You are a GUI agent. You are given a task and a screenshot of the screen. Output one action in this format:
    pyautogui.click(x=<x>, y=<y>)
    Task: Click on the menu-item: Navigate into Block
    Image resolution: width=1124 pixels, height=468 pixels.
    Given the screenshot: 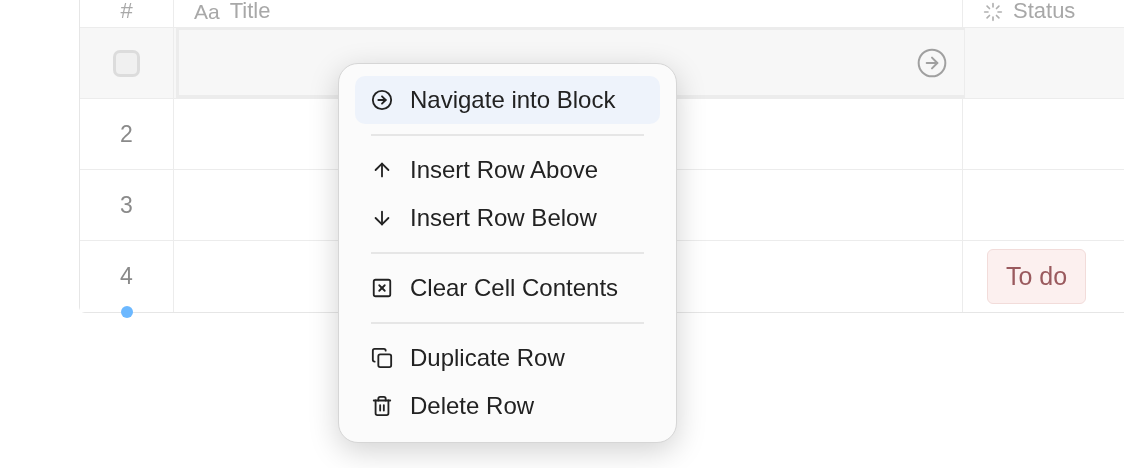 What is the action you would take?
    pyautogui.click(x=507, y=100)
    